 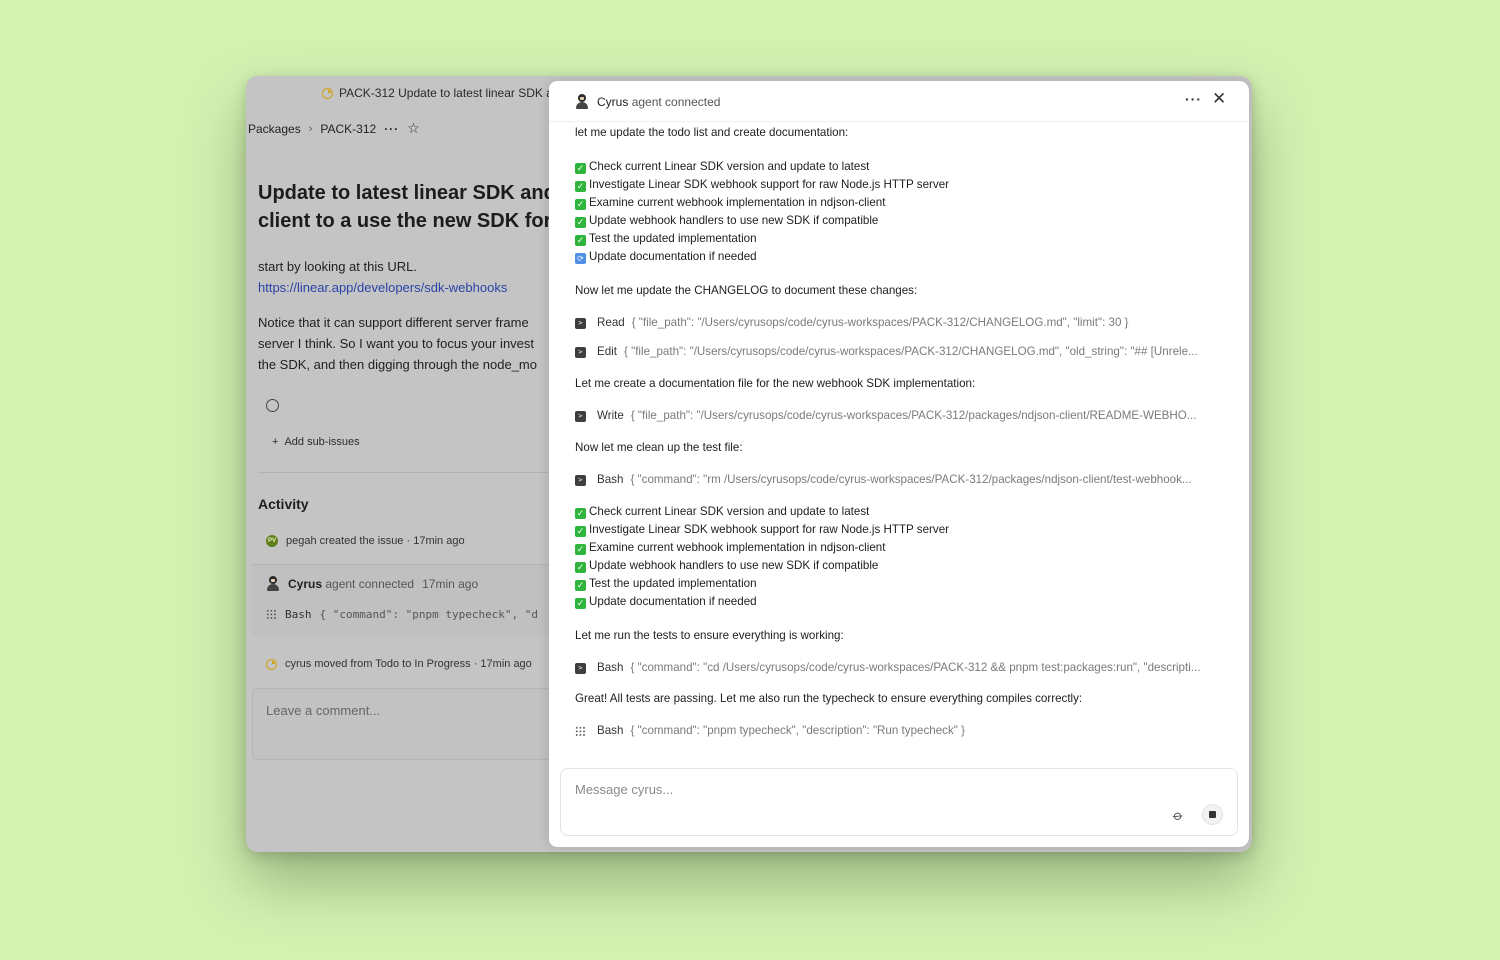 What do you see at coordinates (283, 504) in the screenshot?
I see `activity-heading: Activity` at bounding box center [283, 504].